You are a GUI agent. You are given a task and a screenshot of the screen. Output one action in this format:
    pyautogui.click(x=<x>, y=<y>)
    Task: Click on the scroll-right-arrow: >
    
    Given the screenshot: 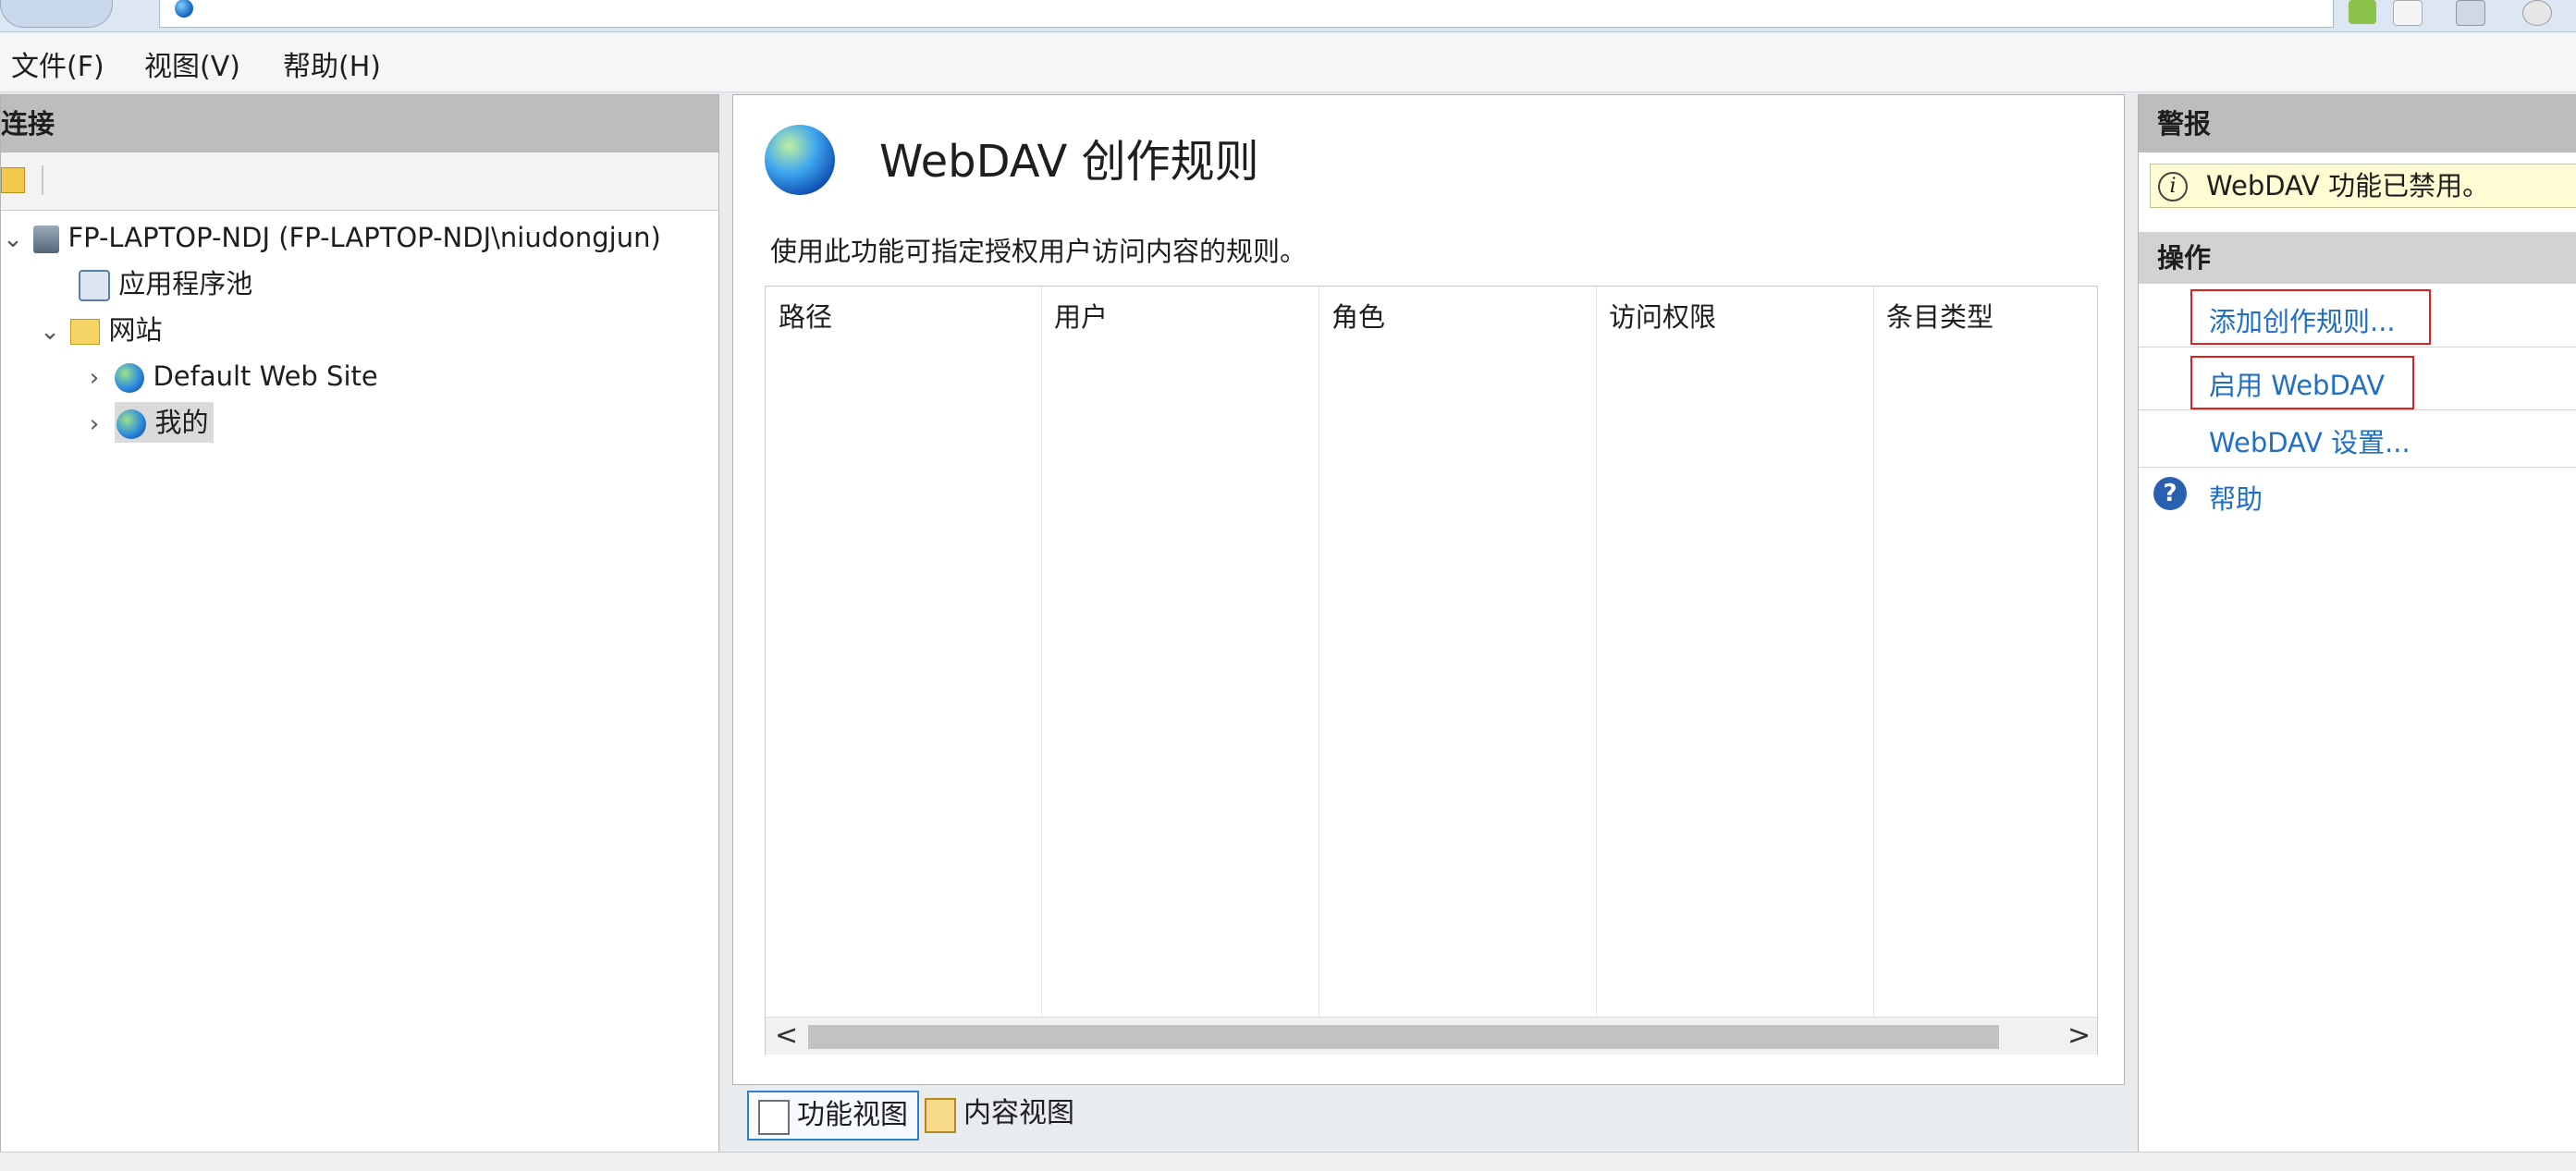 What is the action you would take?
    pyautogui.click(x=2079, y=1035)
    